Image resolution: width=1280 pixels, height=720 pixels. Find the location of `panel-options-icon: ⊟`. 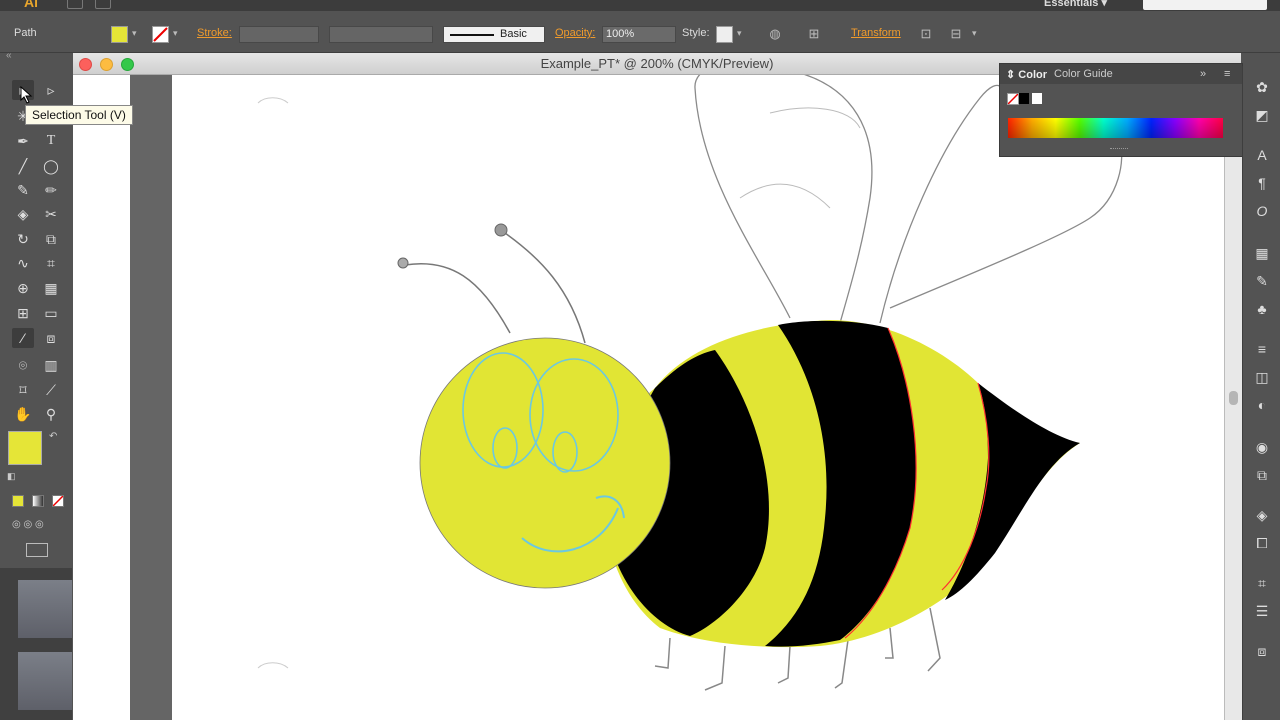

panel-options-icon: ⊟ is located at coordinates (956, 34).